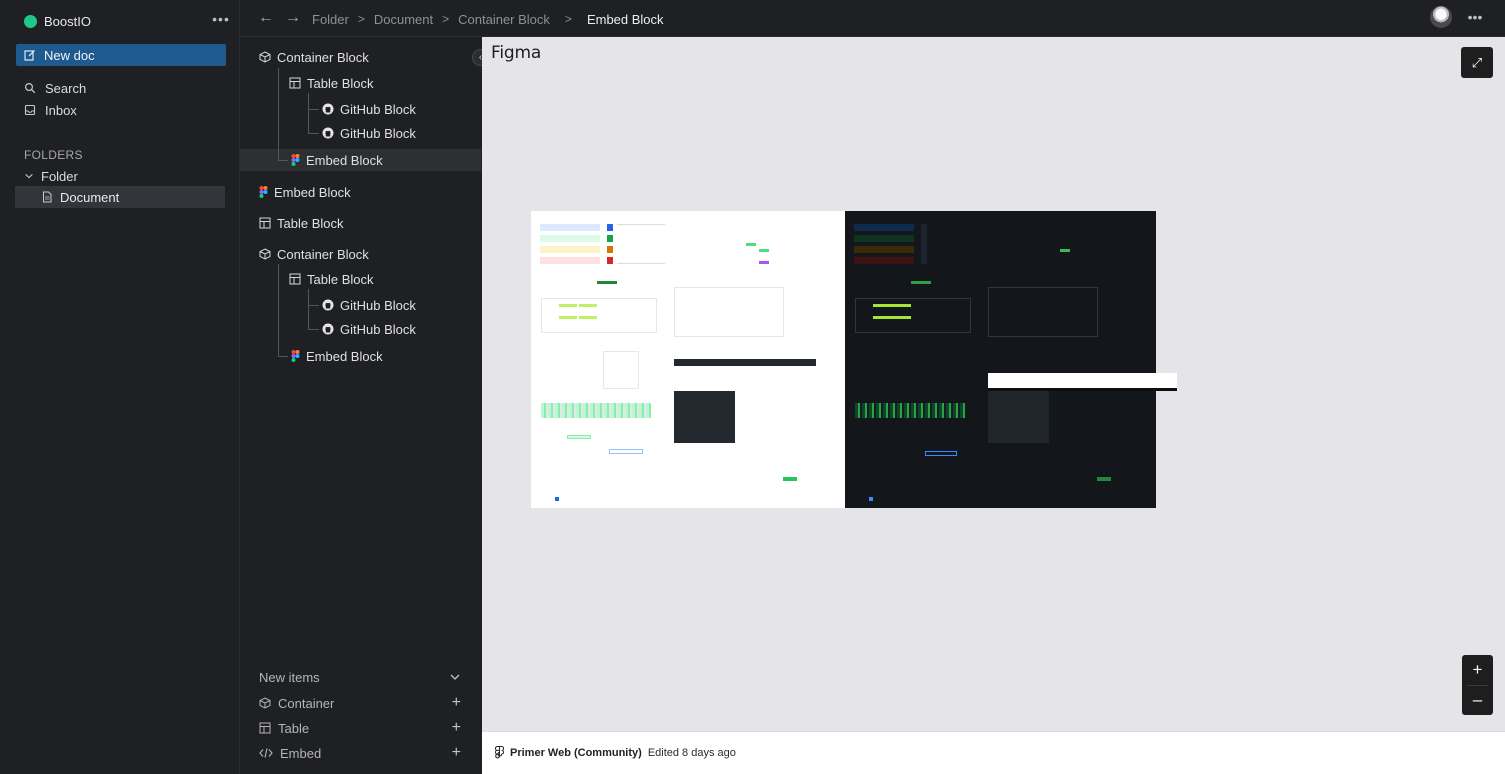 The image size is (1505, 774). I want to click on avatar, so click(1441, 17).